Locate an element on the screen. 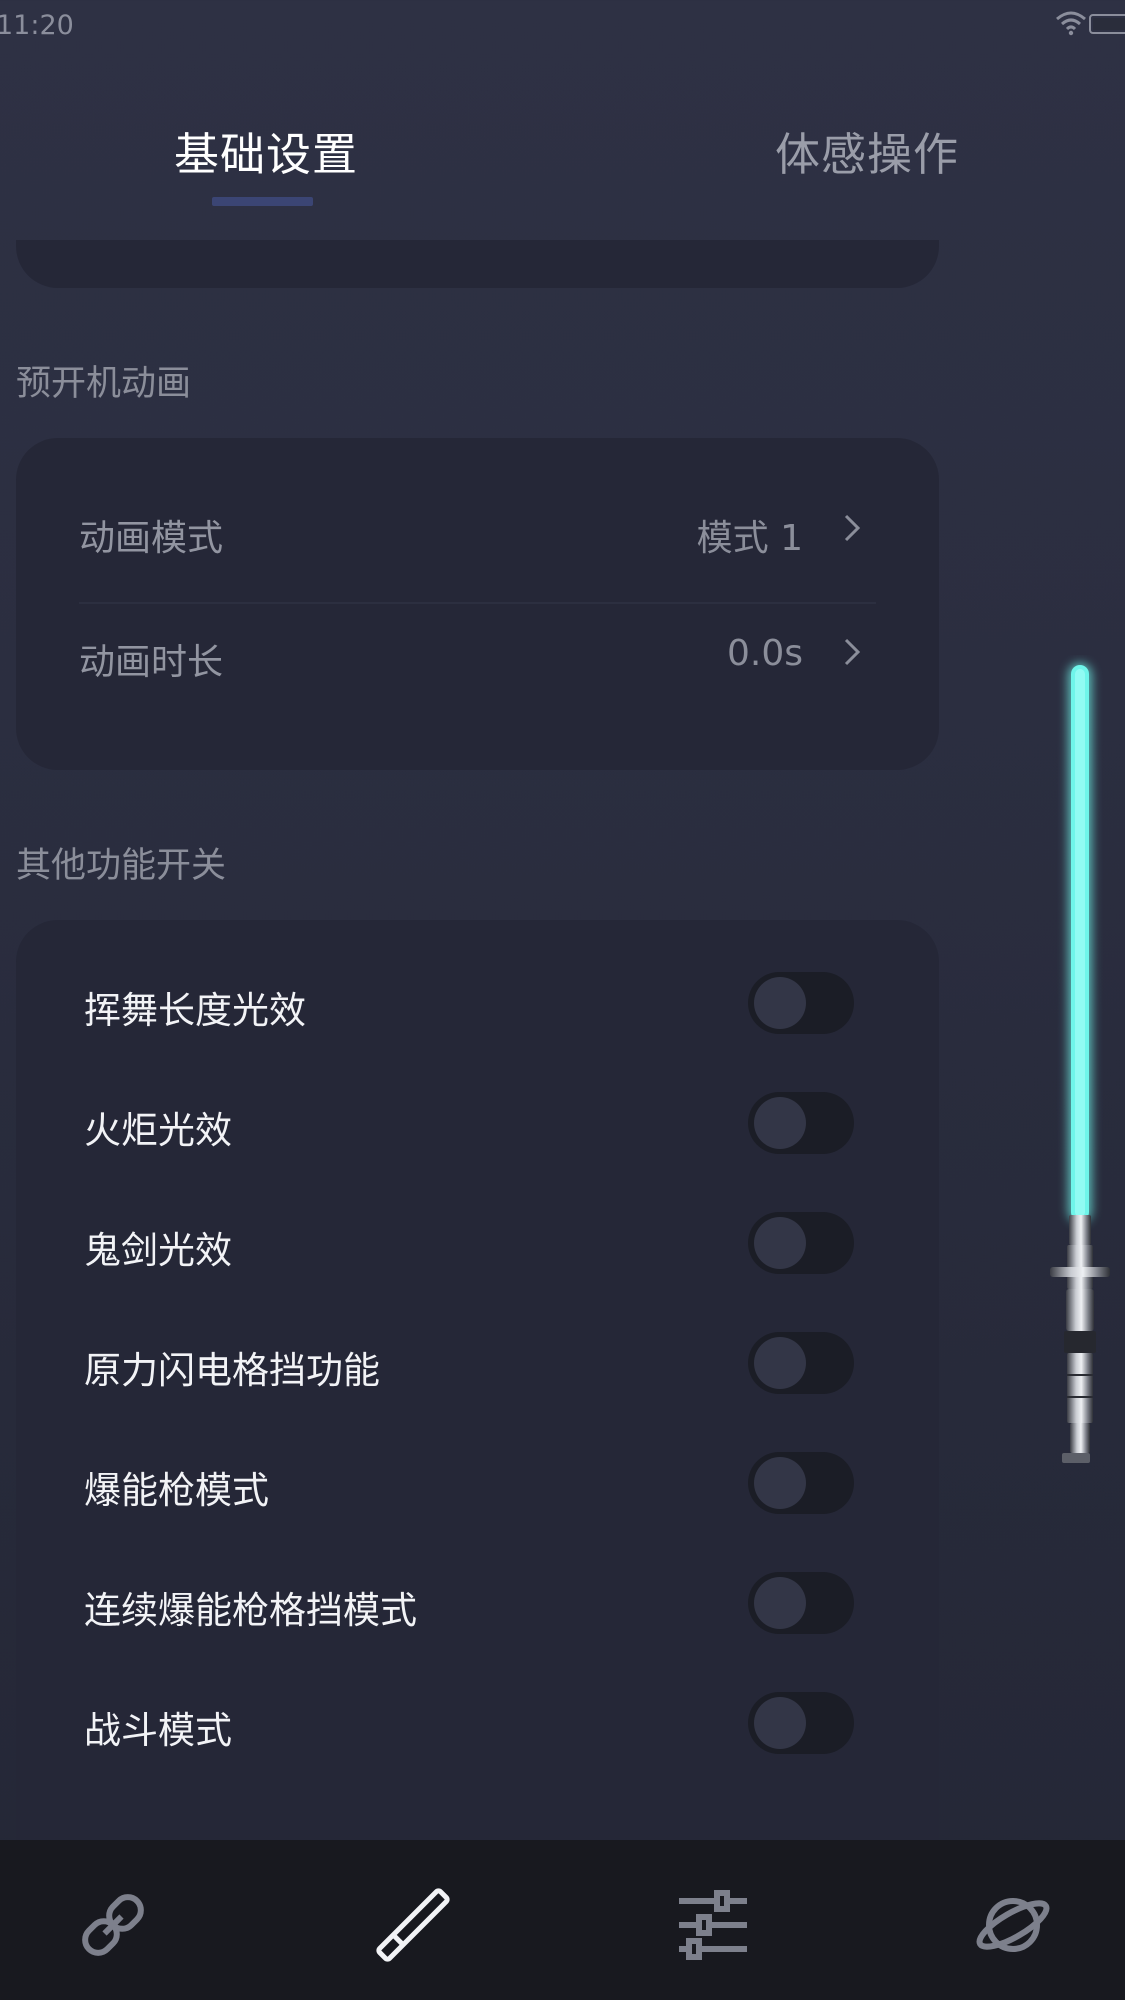 This screenshot has width=1125, height=2000. active-tab-indicator is located at coordinates (262, 201).